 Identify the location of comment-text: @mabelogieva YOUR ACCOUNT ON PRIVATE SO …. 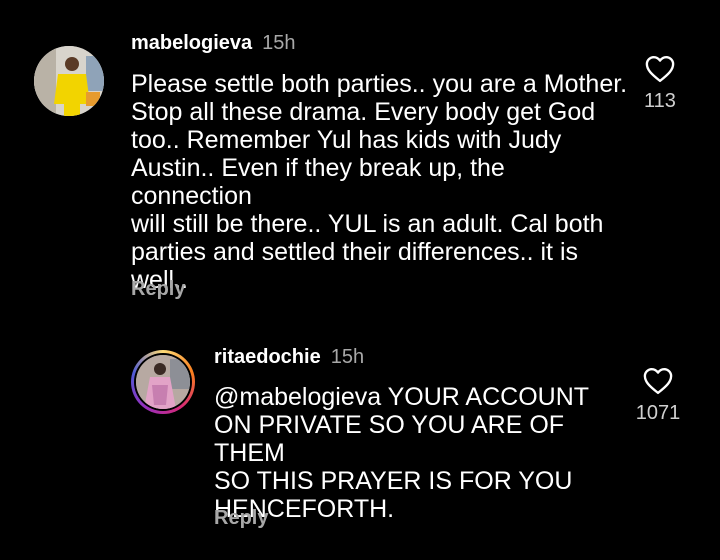
(402, 453).